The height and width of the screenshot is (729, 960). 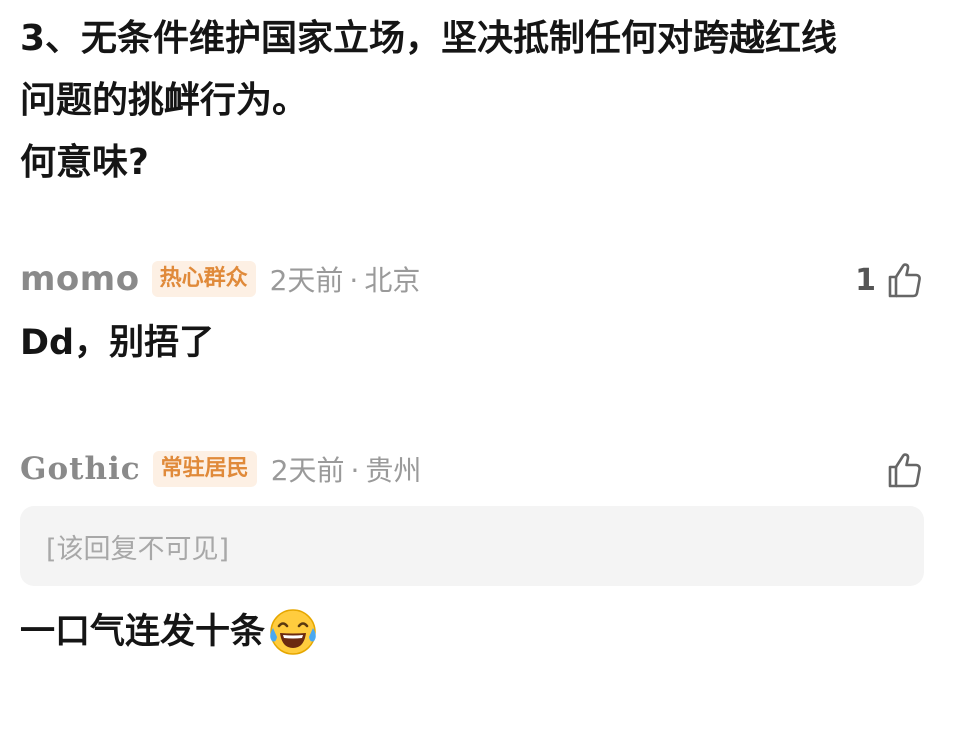 I want to click on quoted-reply: [该回复不可见], so click(x=472, y=546).